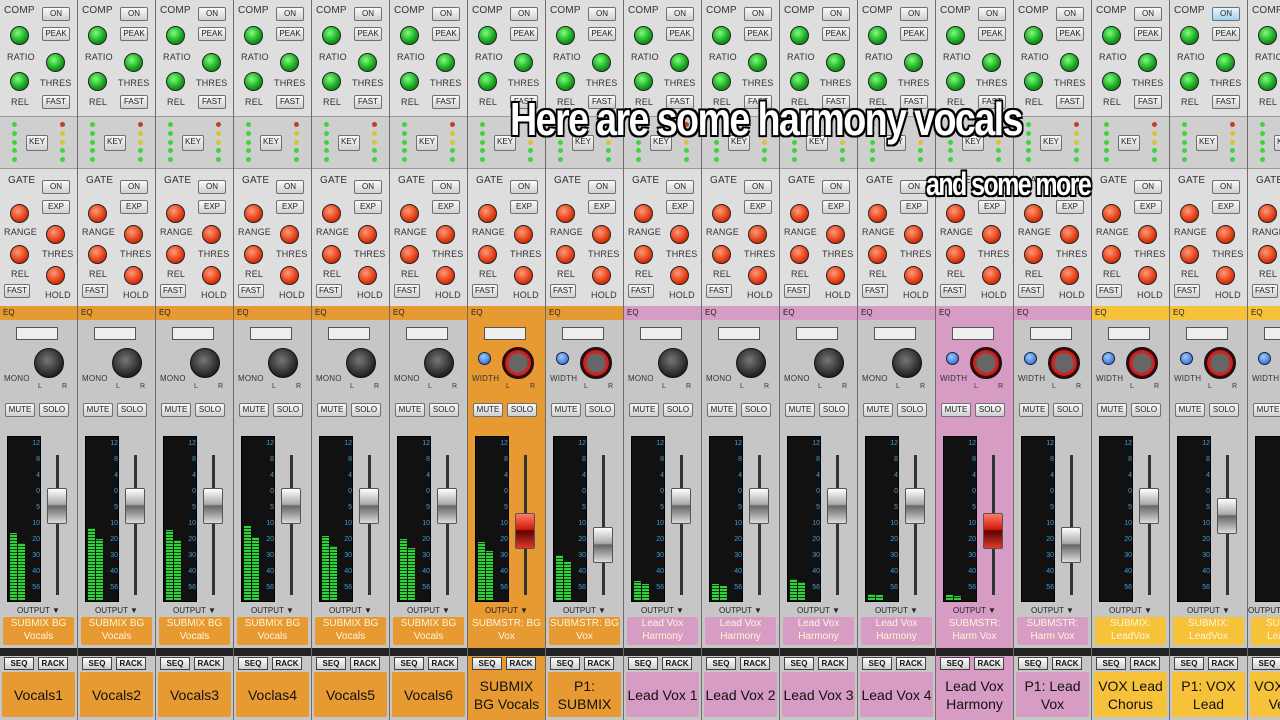  What do you see at coordinates (1265, 694) in the screenshot?
I see `channel-name: VOX Lead Verse` at bounding box center [1265, 694].